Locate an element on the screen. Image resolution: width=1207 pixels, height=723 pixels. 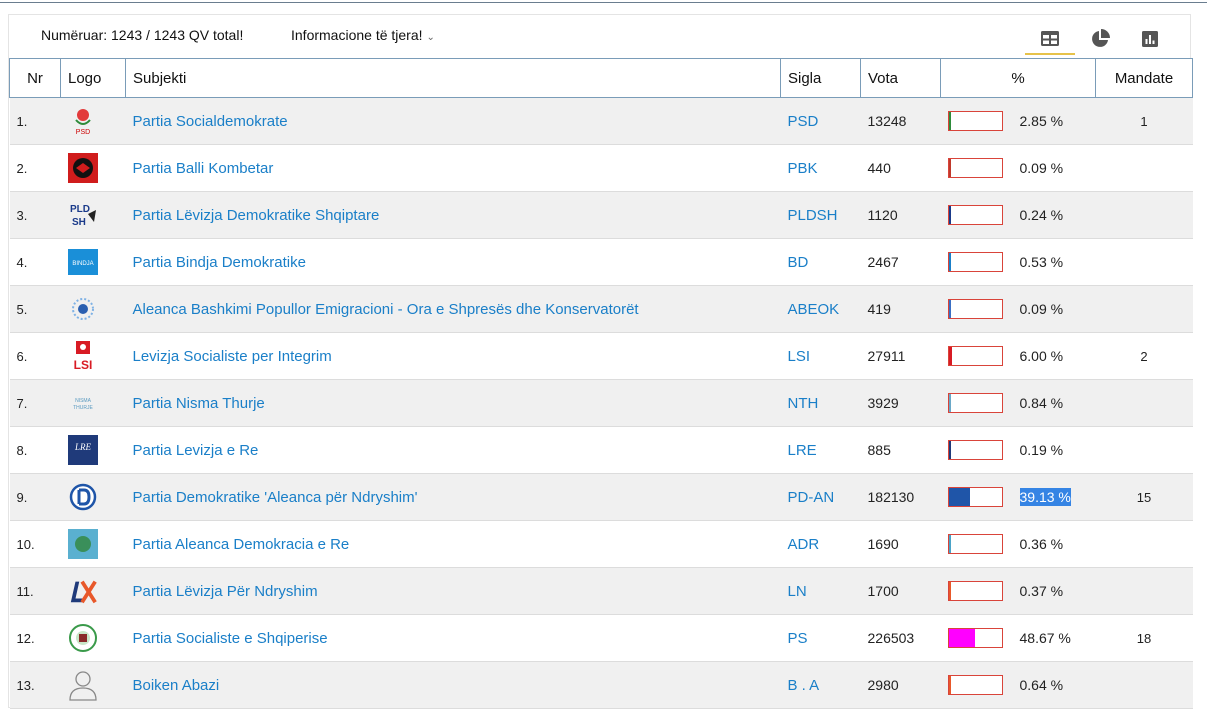
sigla-link: ADR is located at coordinates (804, 544).